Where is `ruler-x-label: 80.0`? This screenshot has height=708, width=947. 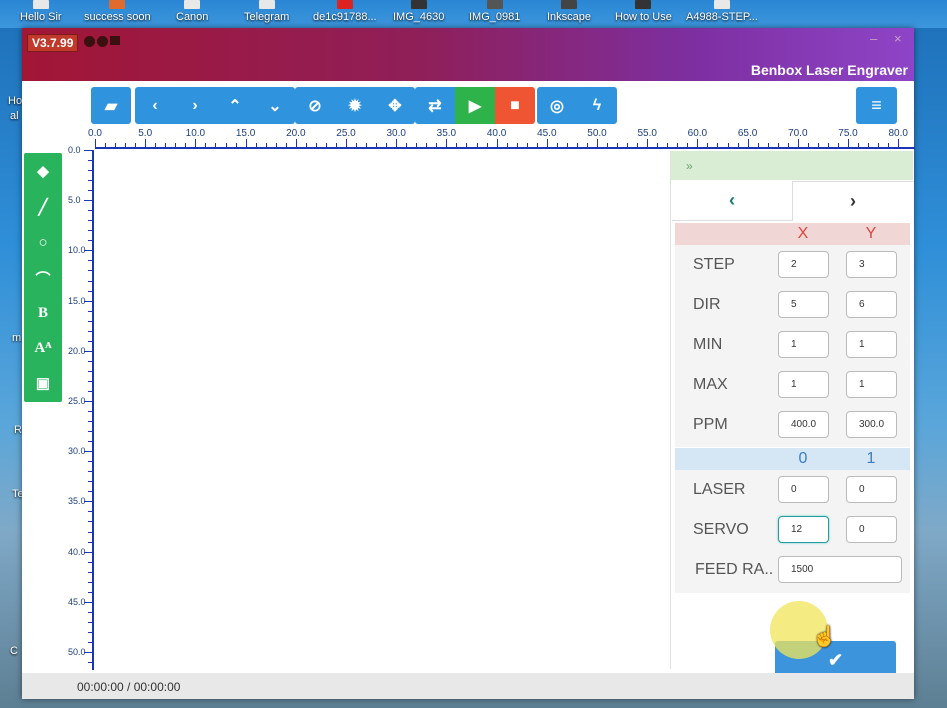
ruler-x-label: 80.0 is located at coordinates (898, 133).